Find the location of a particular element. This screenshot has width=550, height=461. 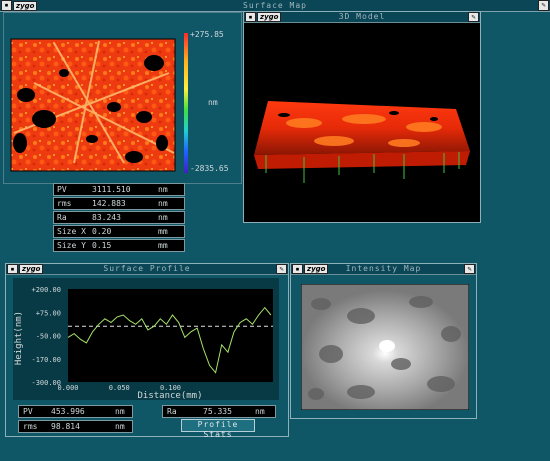

profile-stats-button: Profile Stats is located at coordinates (218, 429).